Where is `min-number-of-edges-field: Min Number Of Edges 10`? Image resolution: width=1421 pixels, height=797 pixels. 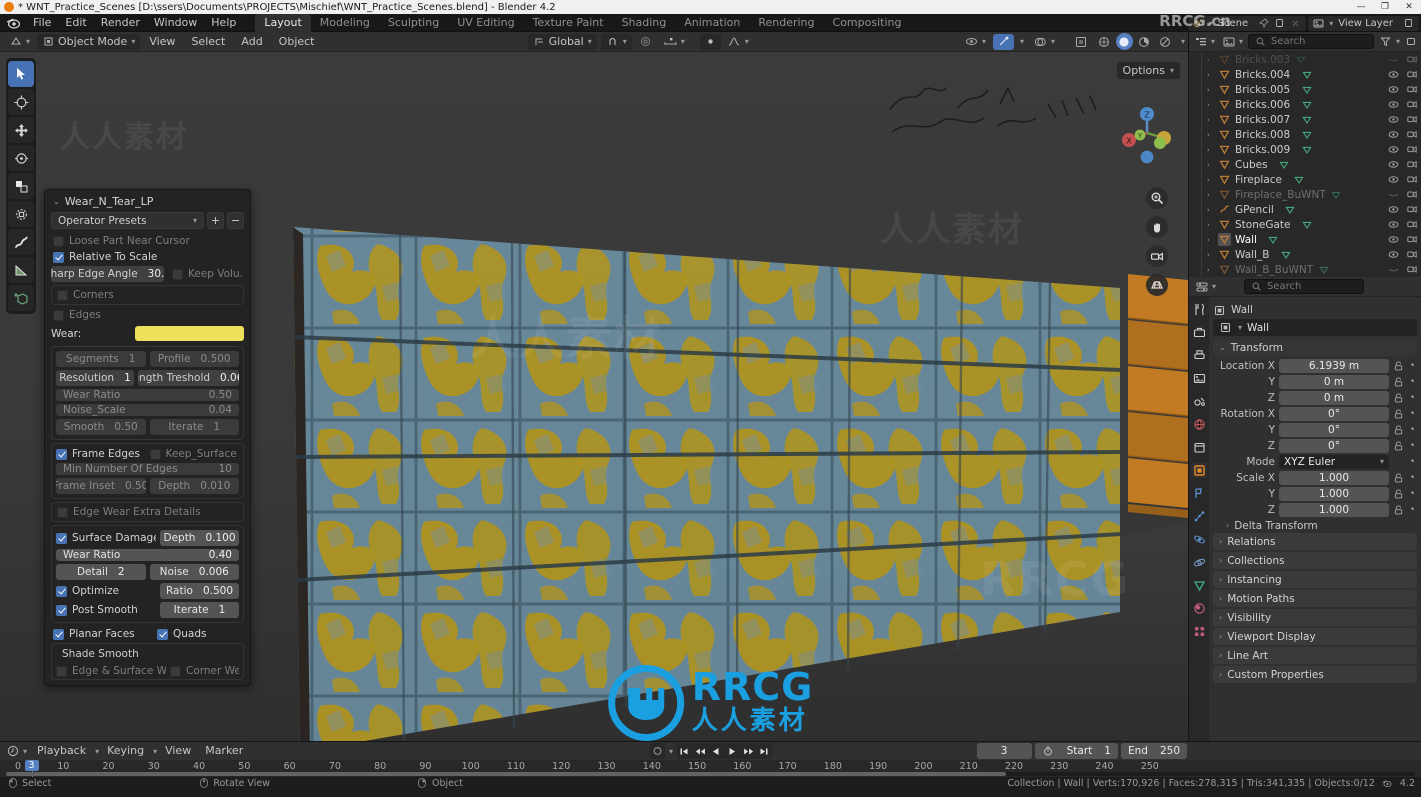 min-number-of-edges-field: Min Number Of Edges 10 is located at coordinates (147, 469).